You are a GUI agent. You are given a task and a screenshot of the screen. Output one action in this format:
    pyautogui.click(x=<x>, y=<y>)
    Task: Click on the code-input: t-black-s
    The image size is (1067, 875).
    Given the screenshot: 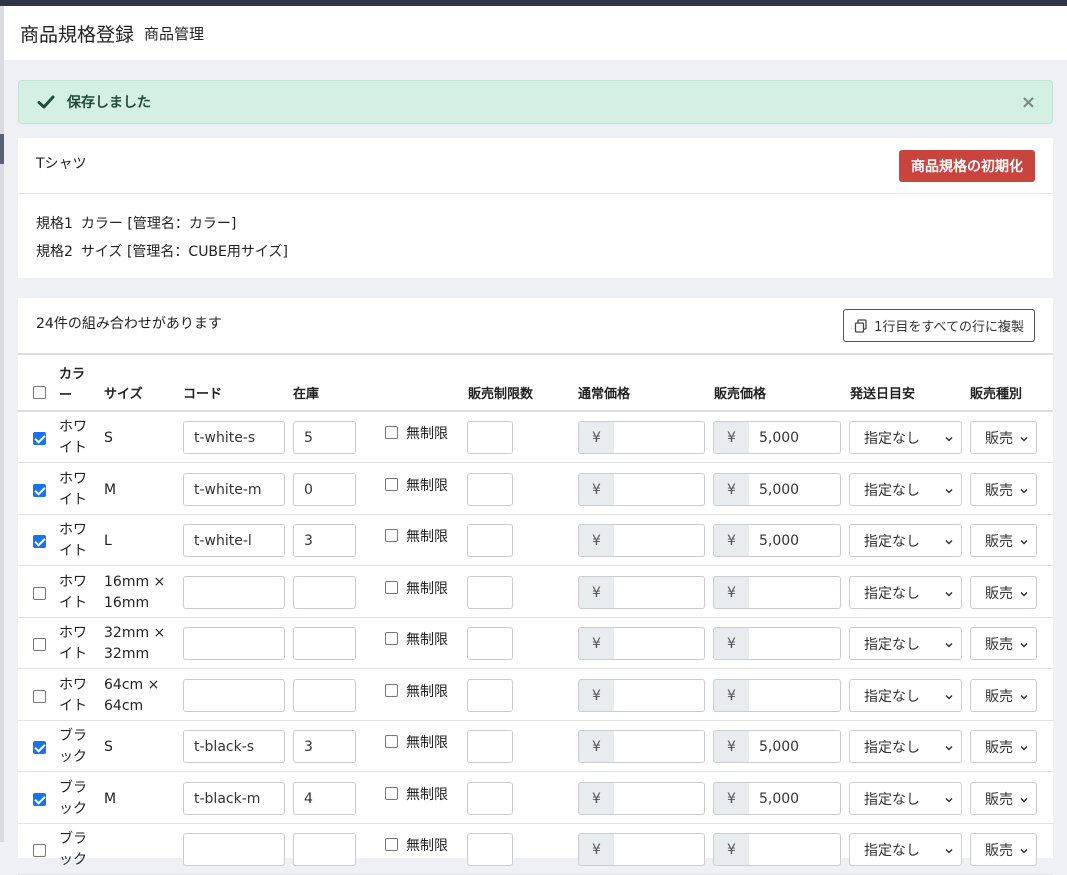 What is the action you would take?
    pyautogui.click(x=234, y=746)
    